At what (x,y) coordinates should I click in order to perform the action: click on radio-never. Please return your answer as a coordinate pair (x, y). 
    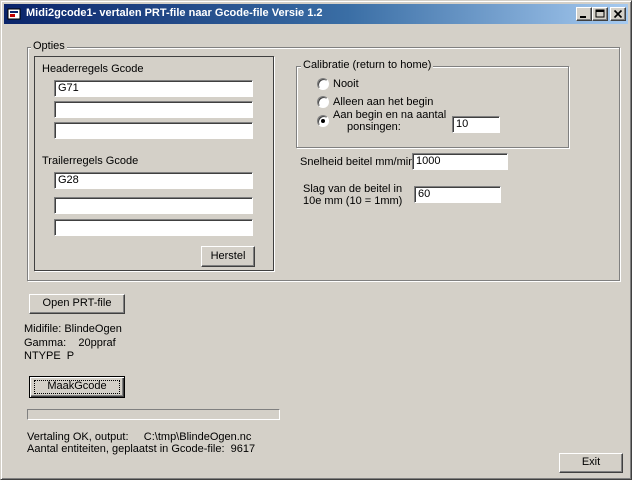
    Looking at the image, I should click on (323, 84).